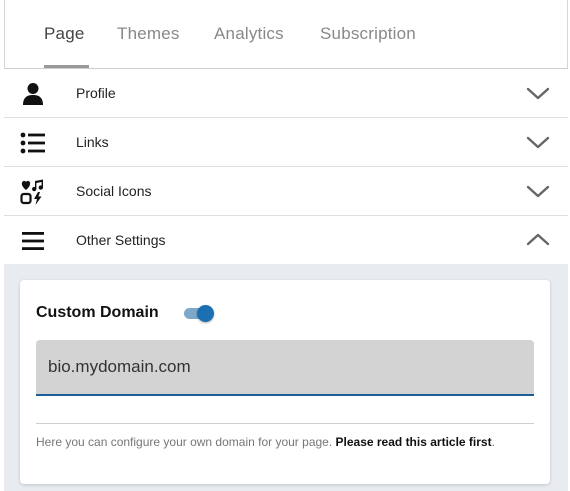 The height and width of the screenshot is (491, 570). Describe the element at coordinates (205, 313) in the screenshot. I see `toggle-knob` at that location.